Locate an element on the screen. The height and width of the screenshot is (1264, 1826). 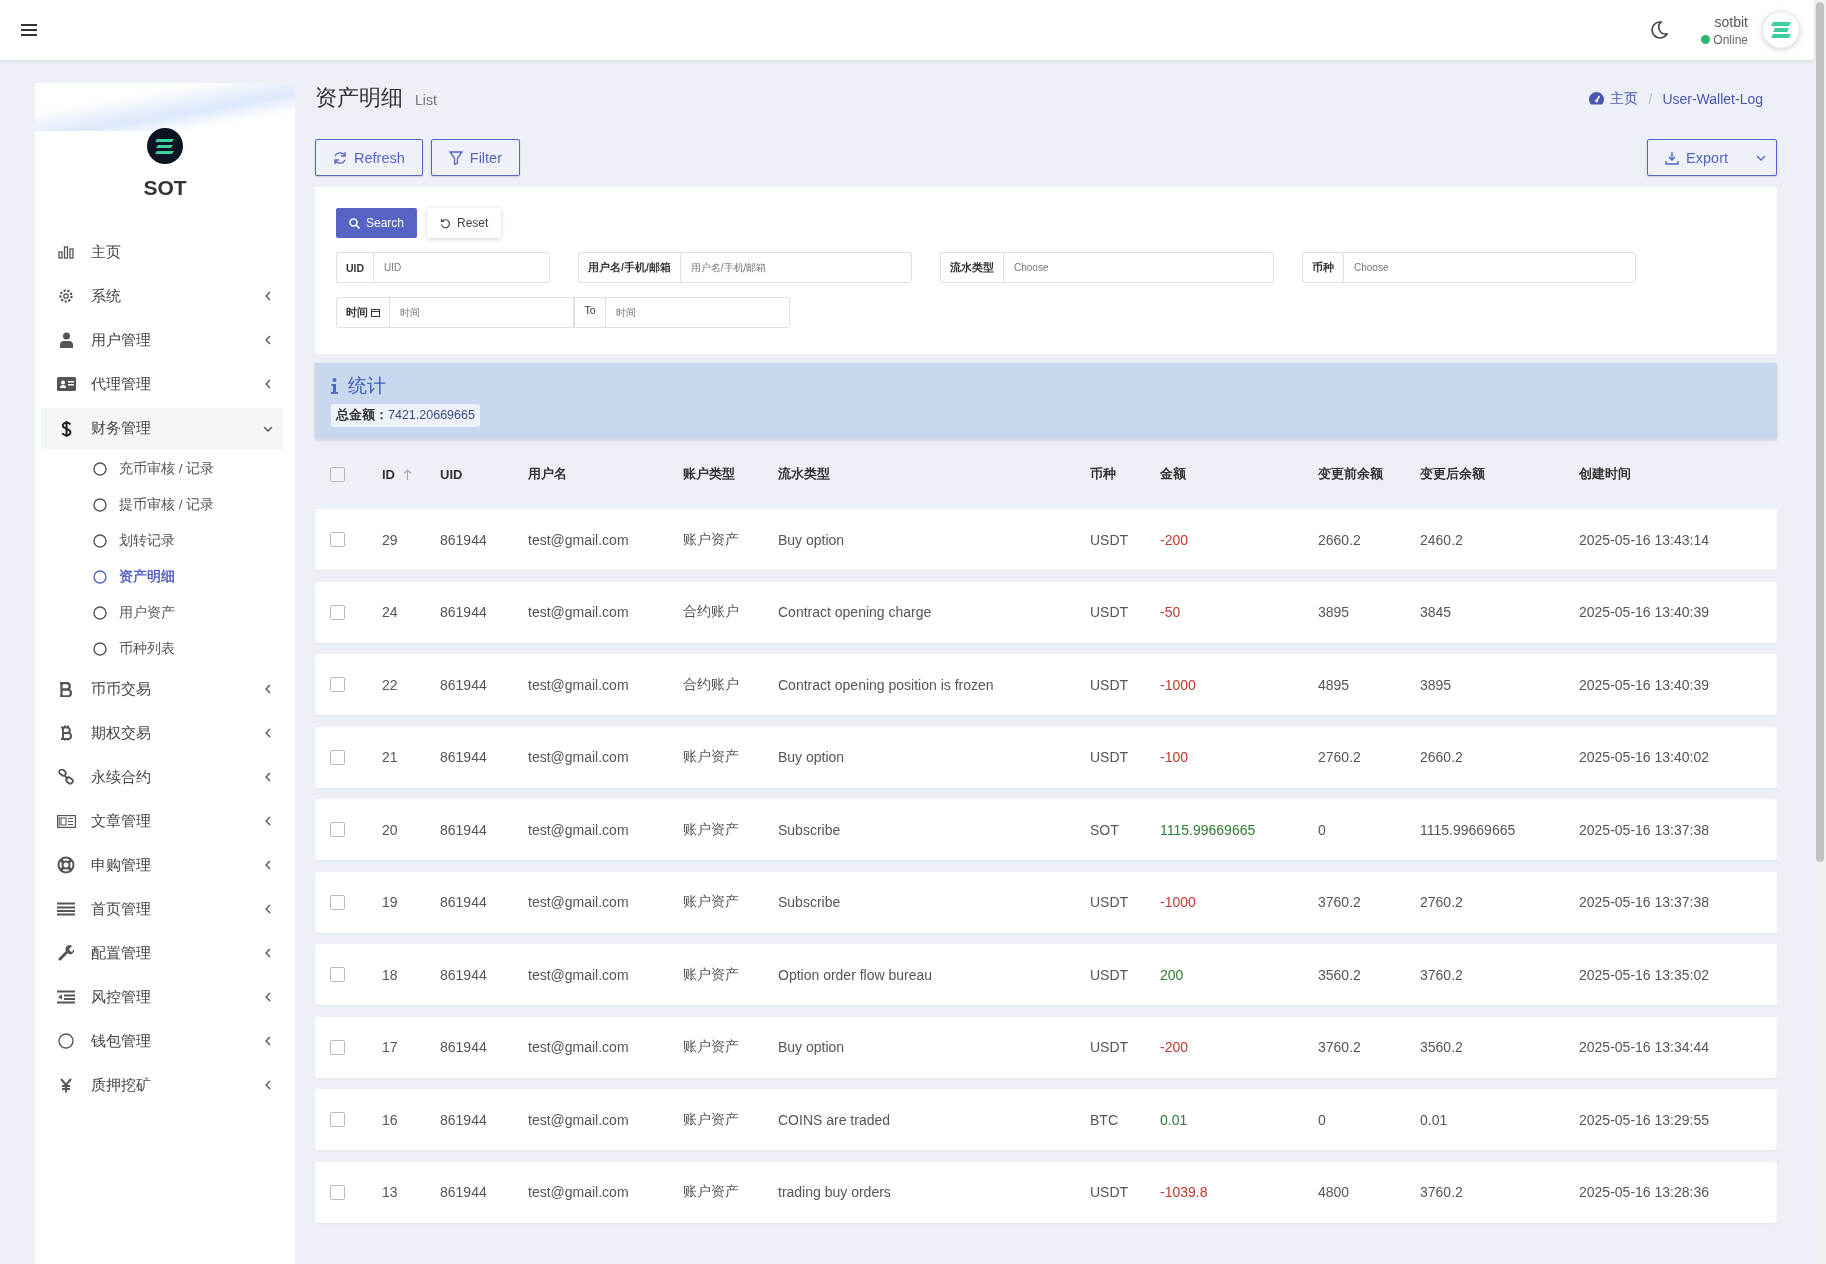
indent-icon is located at coordinates (66, 997).